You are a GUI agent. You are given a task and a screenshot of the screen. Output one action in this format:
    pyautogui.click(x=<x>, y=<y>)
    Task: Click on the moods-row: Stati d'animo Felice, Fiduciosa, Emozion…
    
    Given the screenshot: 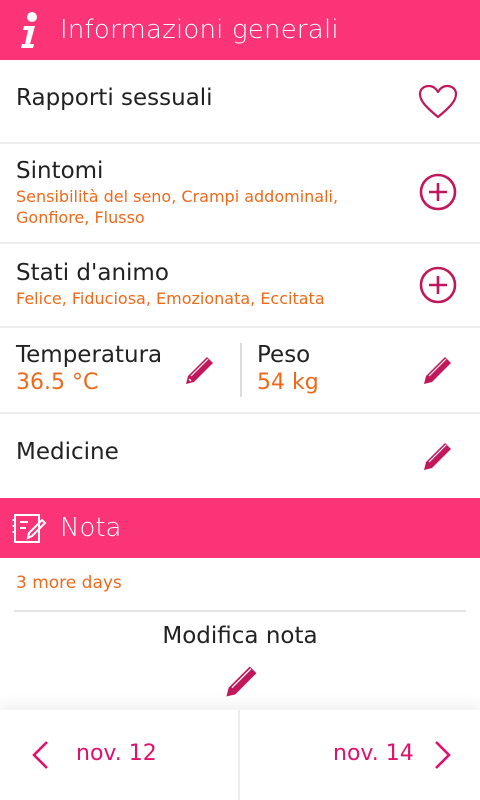 What is the action you would take?
    pyautogui.click(x=240, y=286)
    